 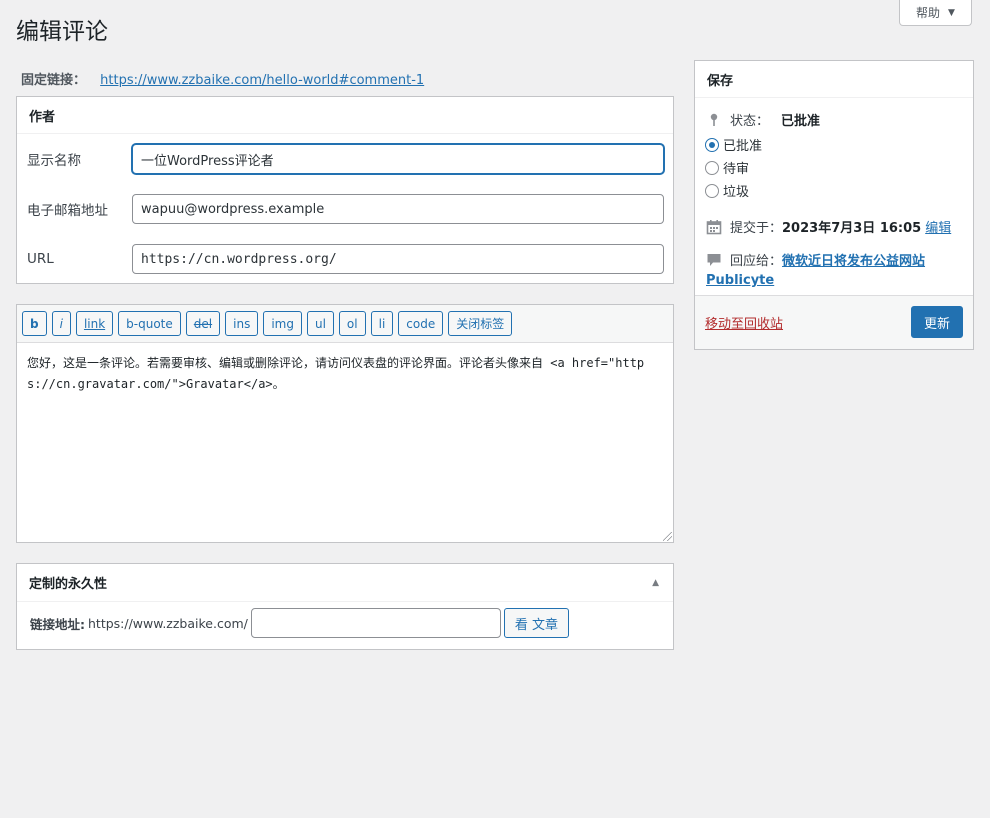 I want to click on collapse-toggle-icon: ▲, so click(x=655, y=583).